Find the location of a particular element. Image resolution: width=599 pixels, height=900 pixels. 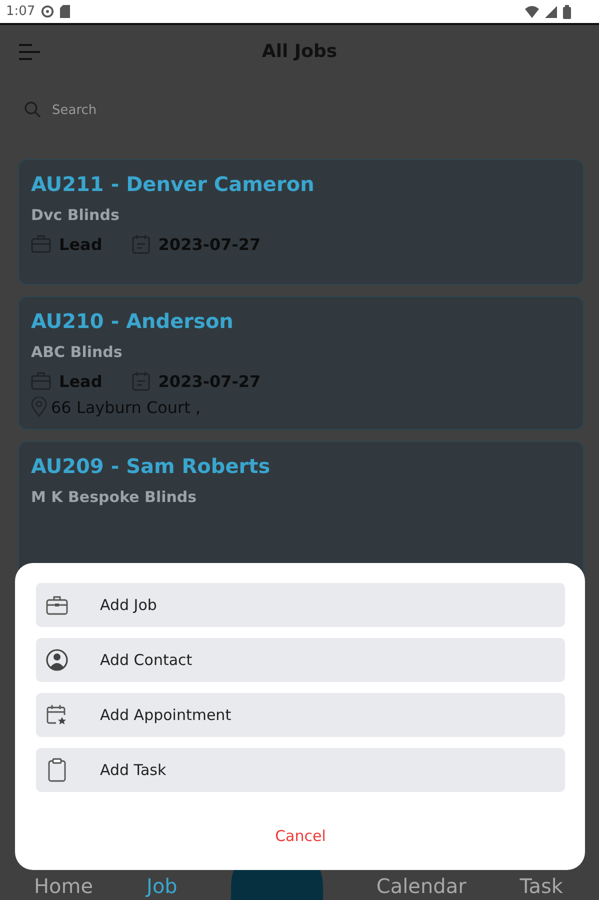

action-item: Add Appointment is located at coordinates (300, 715).